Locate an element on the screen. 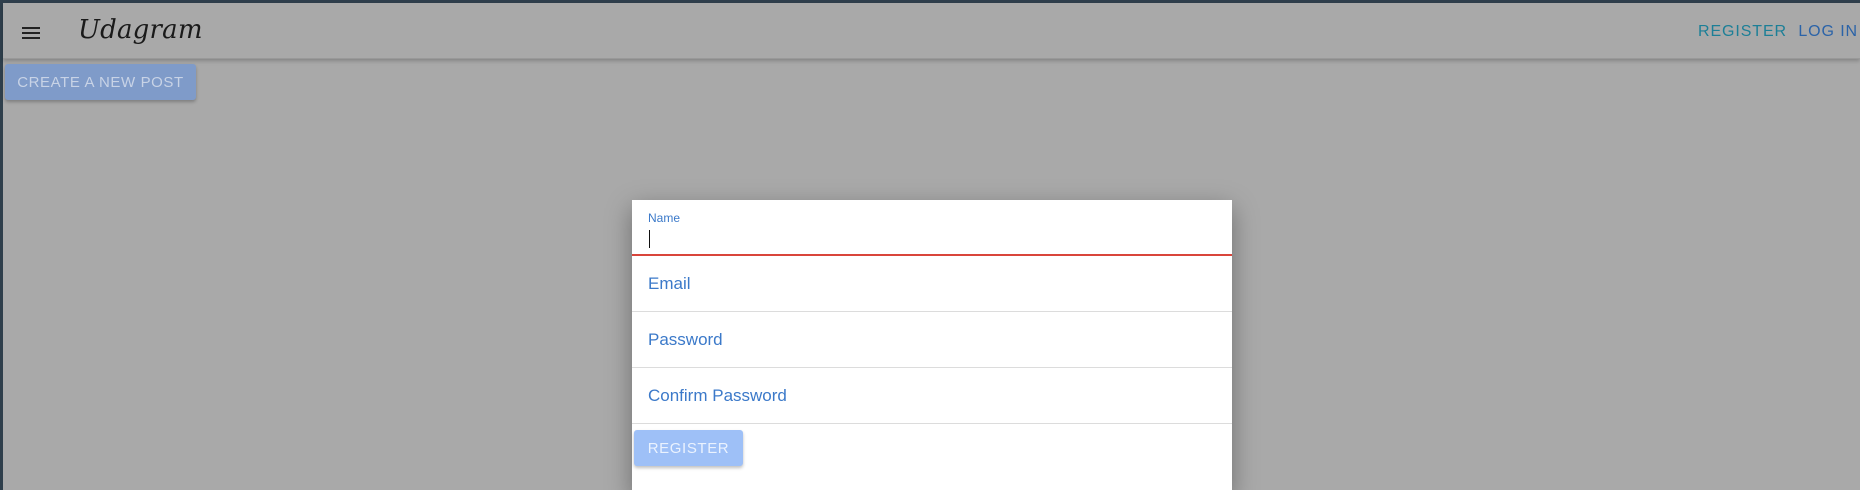 Image resolution: width=1860 pixels, height=490 pixels. menu-icon is located at coordinates (31, 33).